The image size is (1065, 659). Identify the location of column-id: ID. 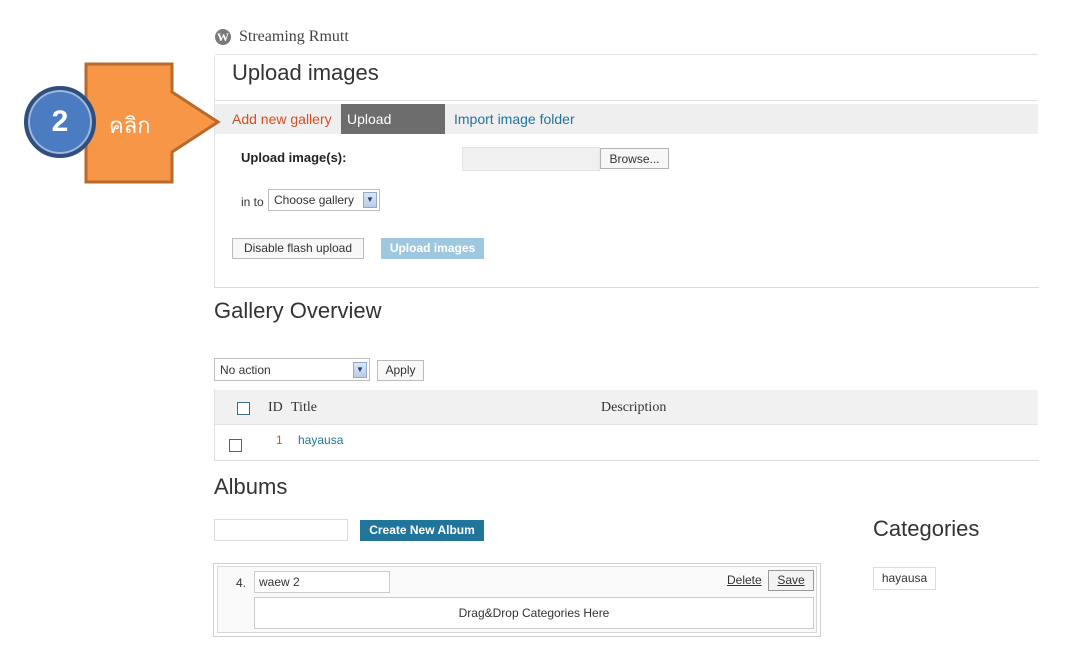
(275, 407).